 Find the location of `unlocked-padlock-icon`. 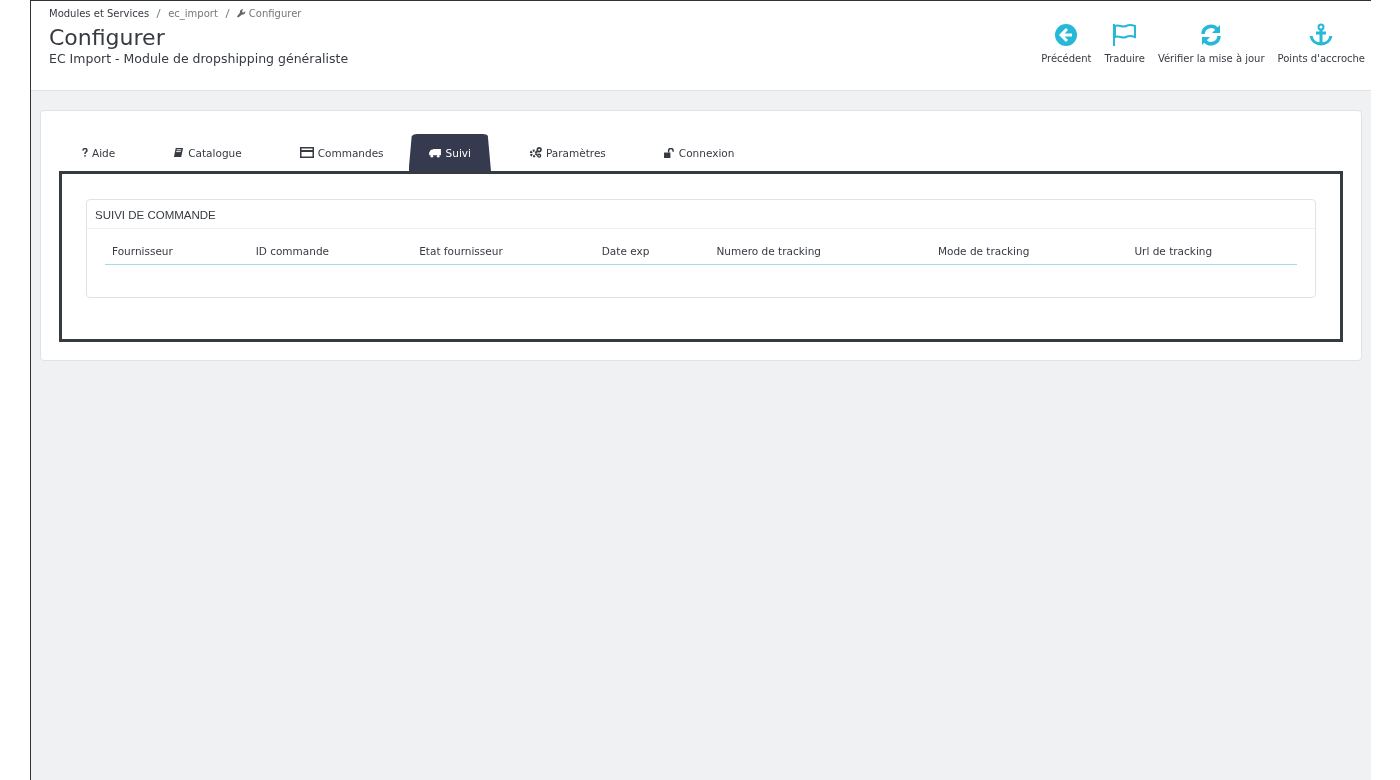

unlocked-padlock-icon is located at coordinates (669, 152).